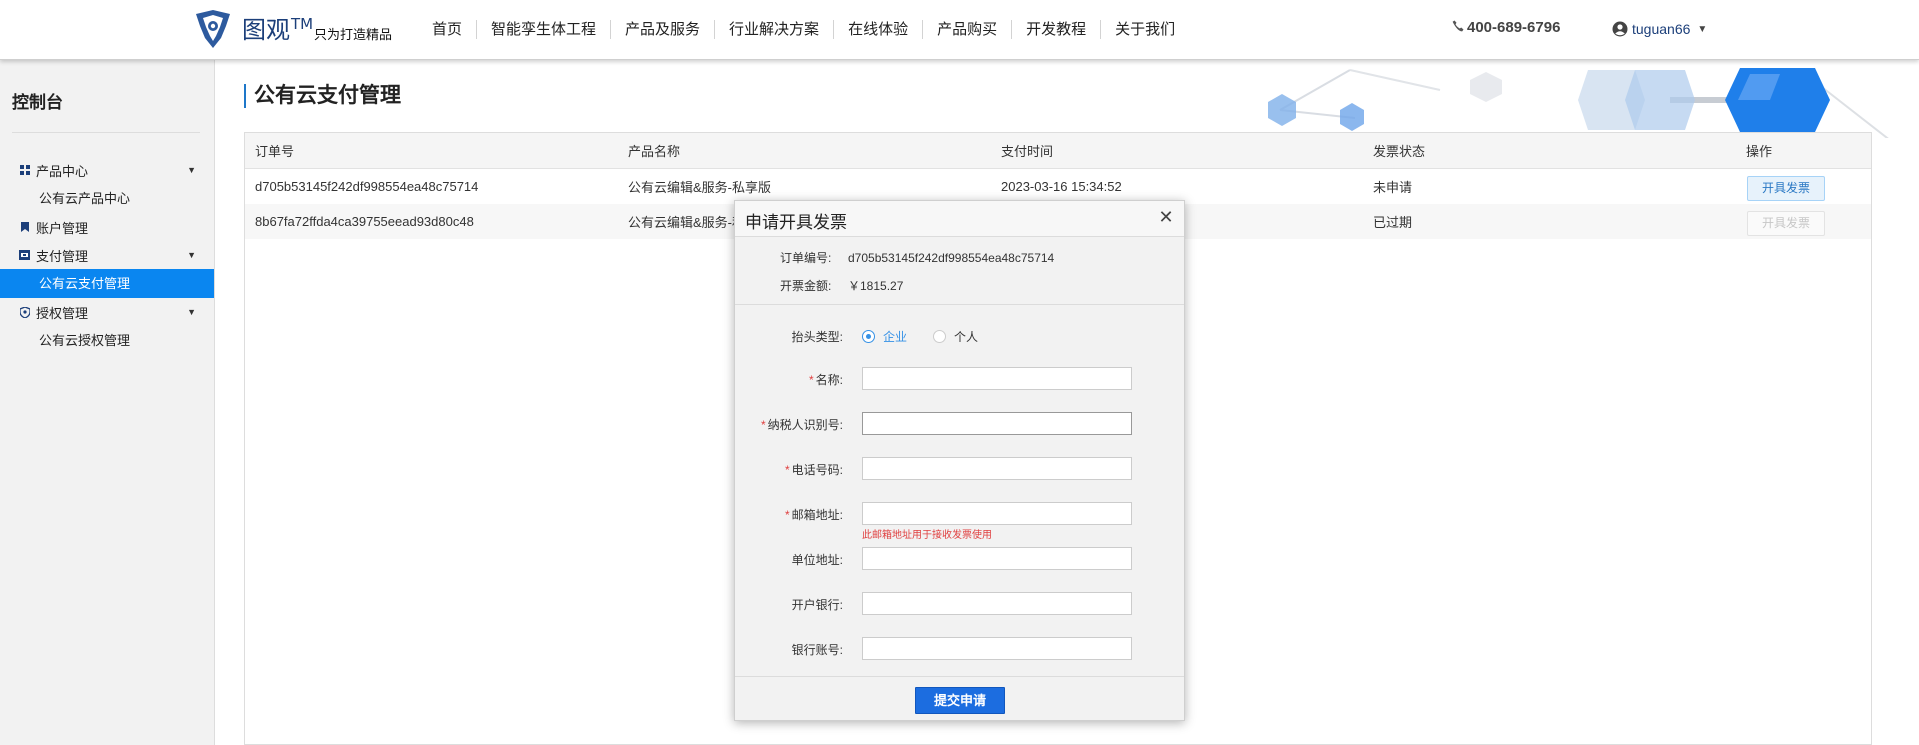 The width and height of the screenshot is (1919, 745). Describe the element at coordinates (544, 29) in the screenshot. I see `nav-digital-twin: 智能孪生体工程` at that location.